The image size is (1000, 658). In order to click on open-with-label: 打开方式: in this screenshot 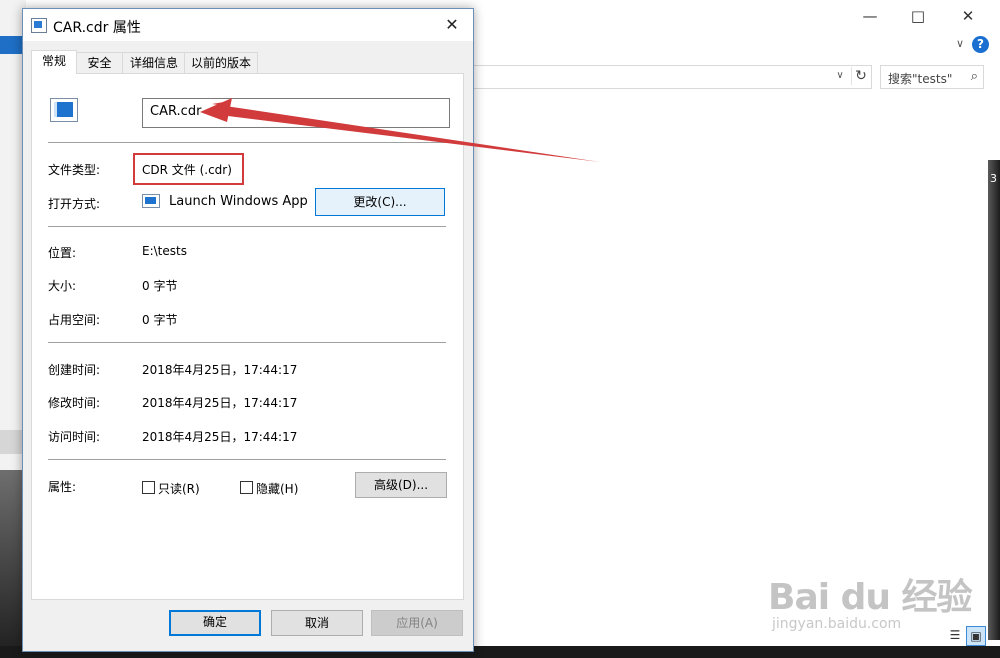, I will do `click(74, 204)`.